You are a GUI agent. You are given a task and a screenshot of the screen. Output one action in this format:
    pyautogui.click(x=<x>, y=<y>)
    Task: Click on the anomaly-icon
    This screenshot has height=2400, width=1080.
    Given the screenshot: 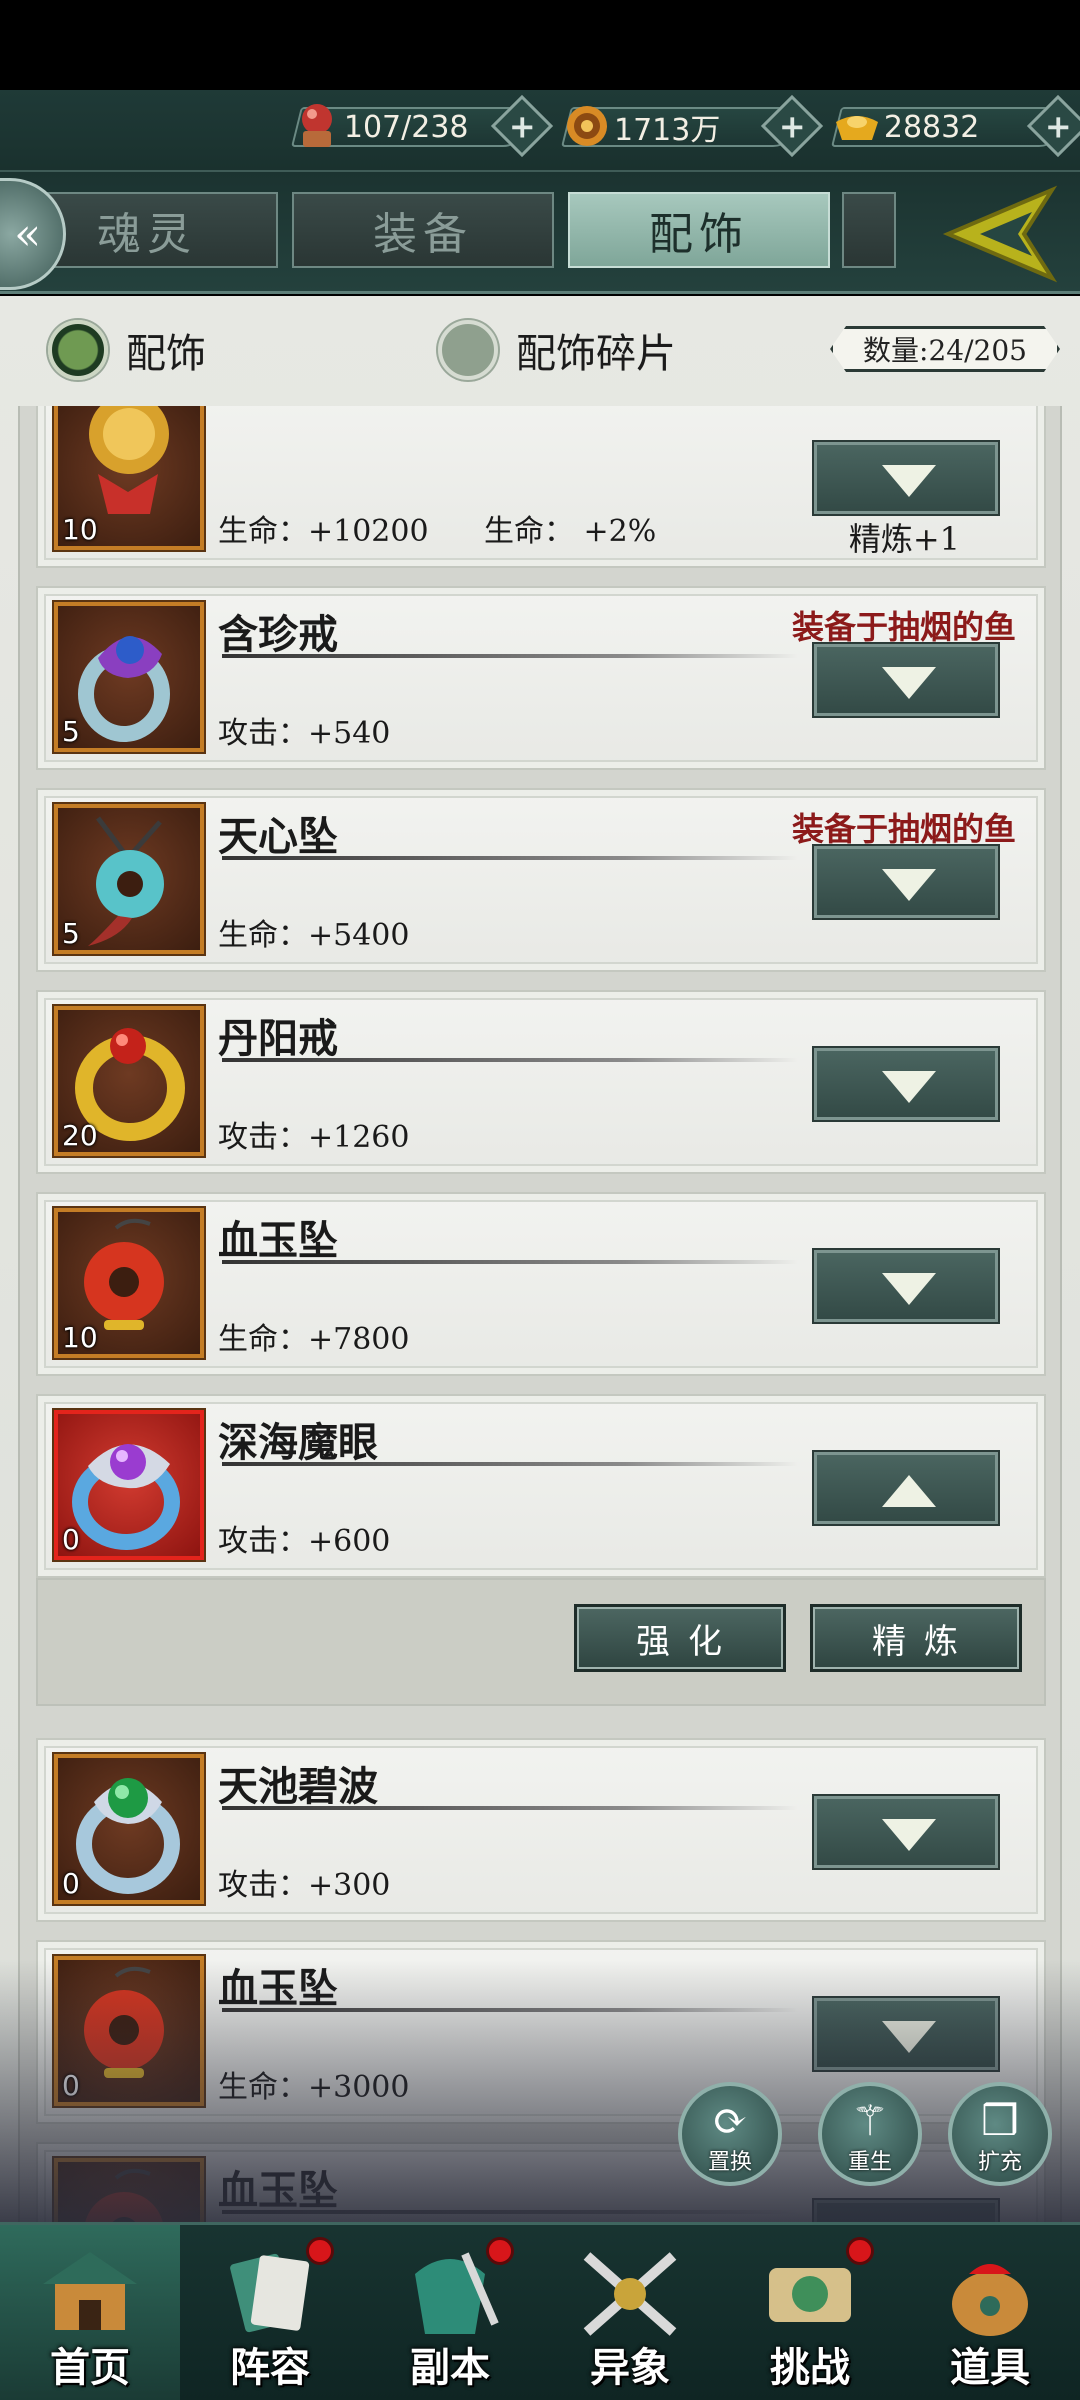 What is the action you would take?
    pyautogui.click(x=630, y=2294)
    